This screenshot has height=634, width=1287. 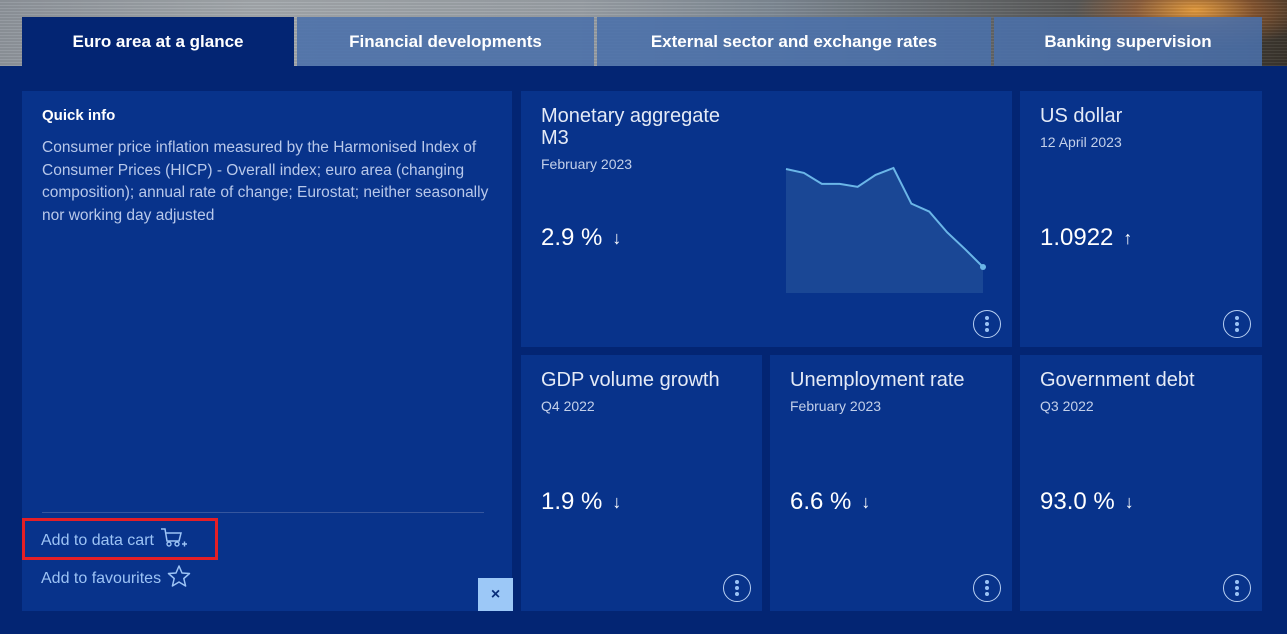 What do you see at coordinates (174, 540) in the screenshot?
I see `cart-plus-icon` at bounding box center [174, 540].